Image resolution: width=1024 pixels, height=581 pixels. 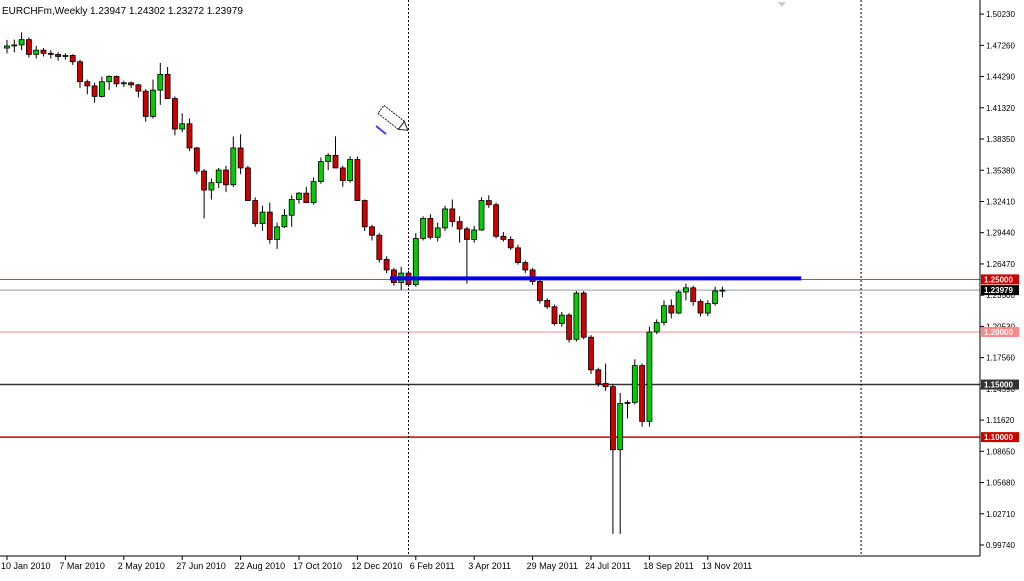 I want to click on y-tick-label: 1.35380, so click(x=1000, y=170).